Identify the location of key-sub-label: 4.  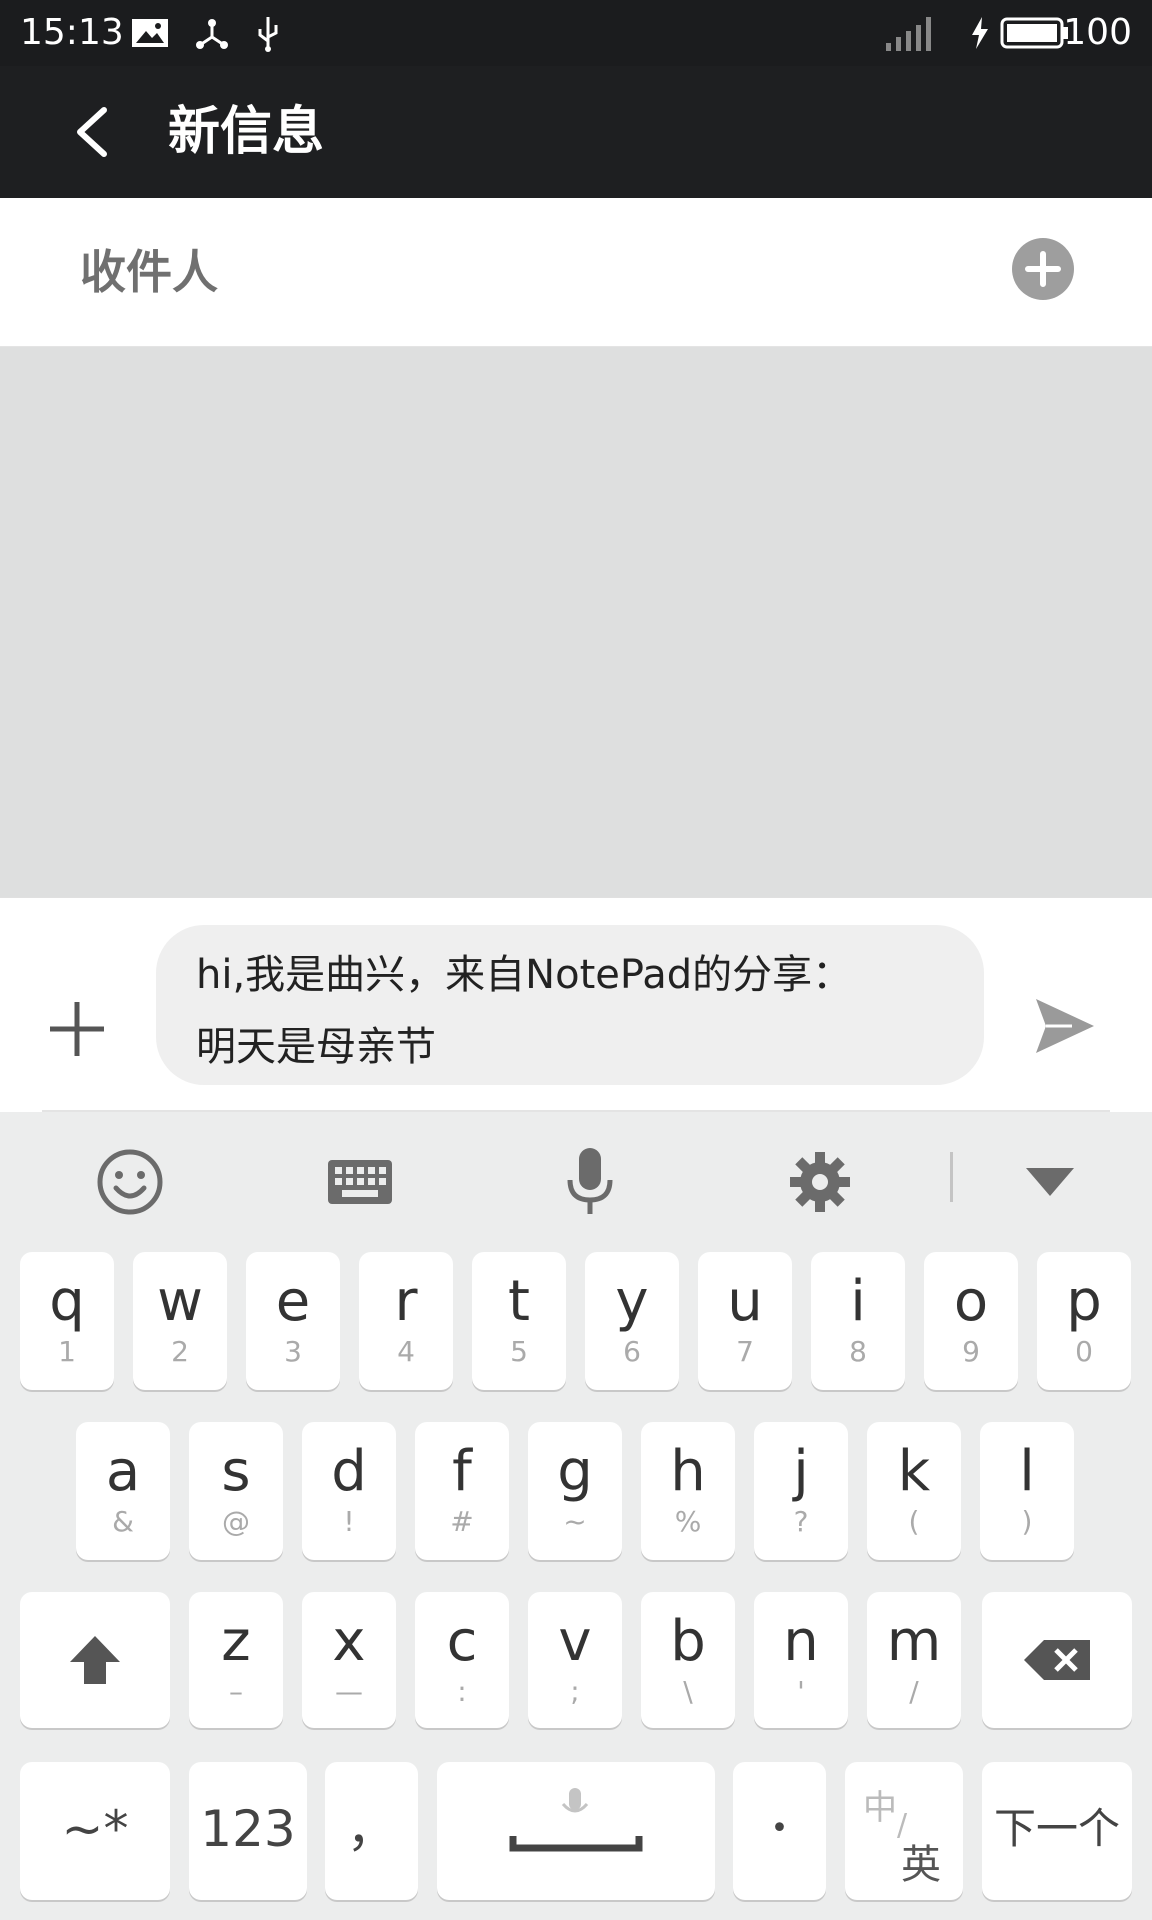
(406, 1351).